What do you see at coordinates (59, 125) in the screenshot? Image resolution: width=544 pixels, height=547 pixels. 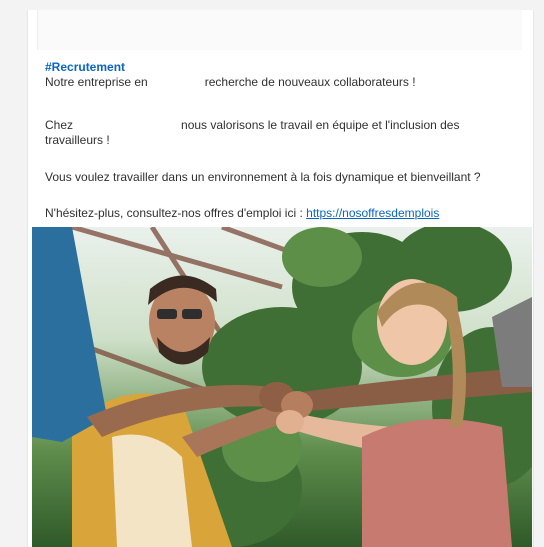 I see `post-line-2-start: Chez` at bounding box center [59, 125].